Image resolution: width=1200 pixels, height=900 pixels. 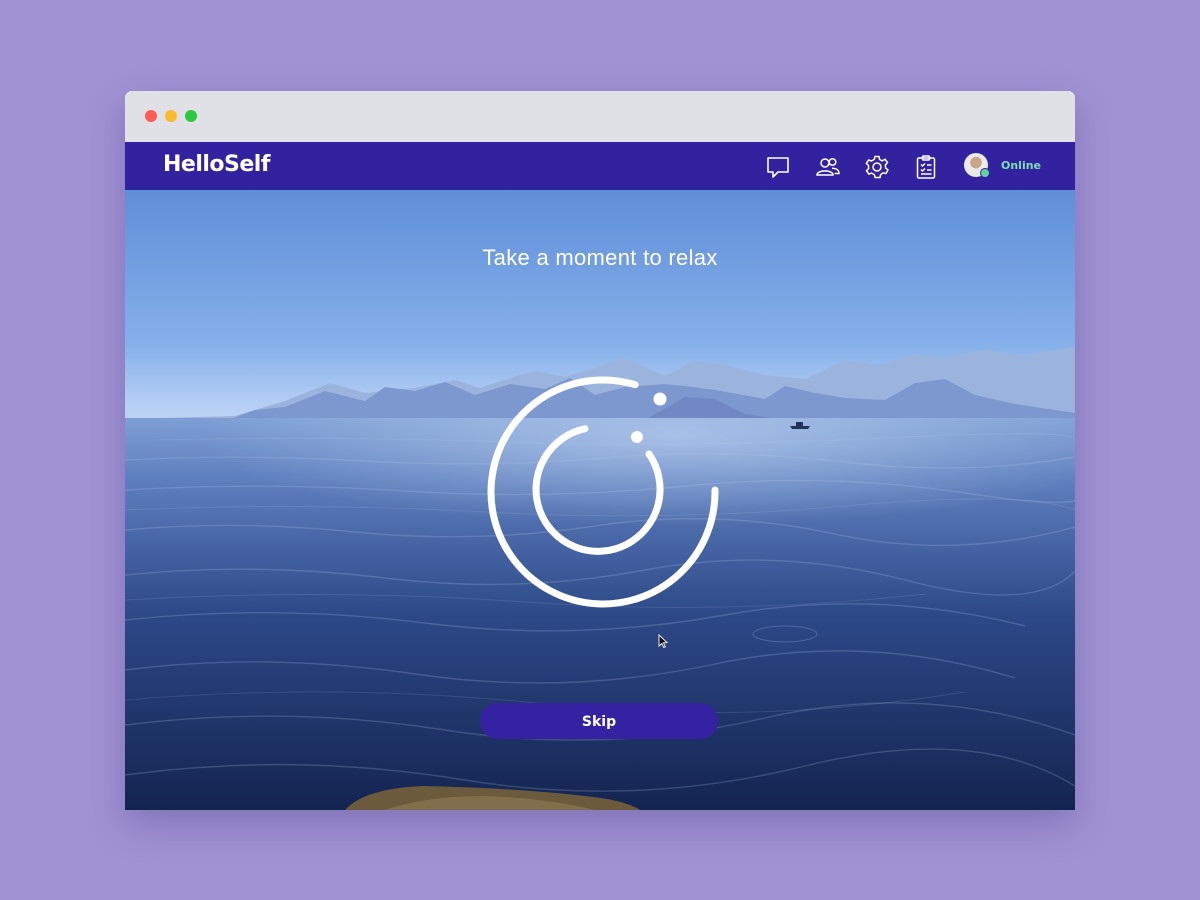 What do you see at coordinates (600, 166) in the screenshot?
I see `app-header: HelloSelf Online` at bounding box center [600, 166].